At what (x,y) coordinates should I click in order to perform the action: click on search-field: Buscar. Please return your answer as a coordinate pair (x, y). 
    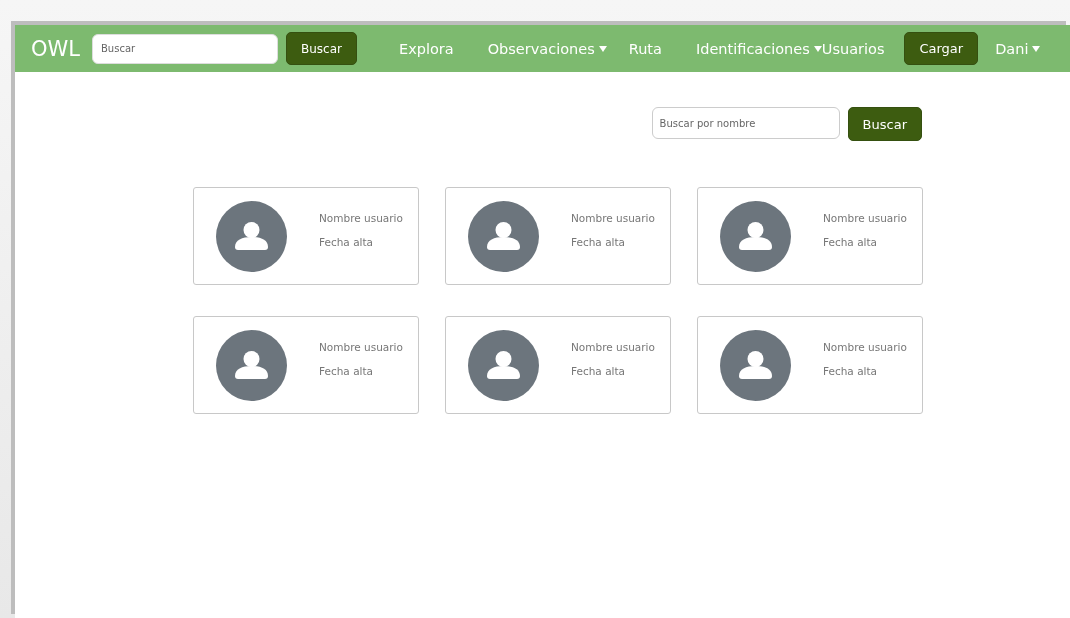
    Looking at the image, I should click on (185, 48).